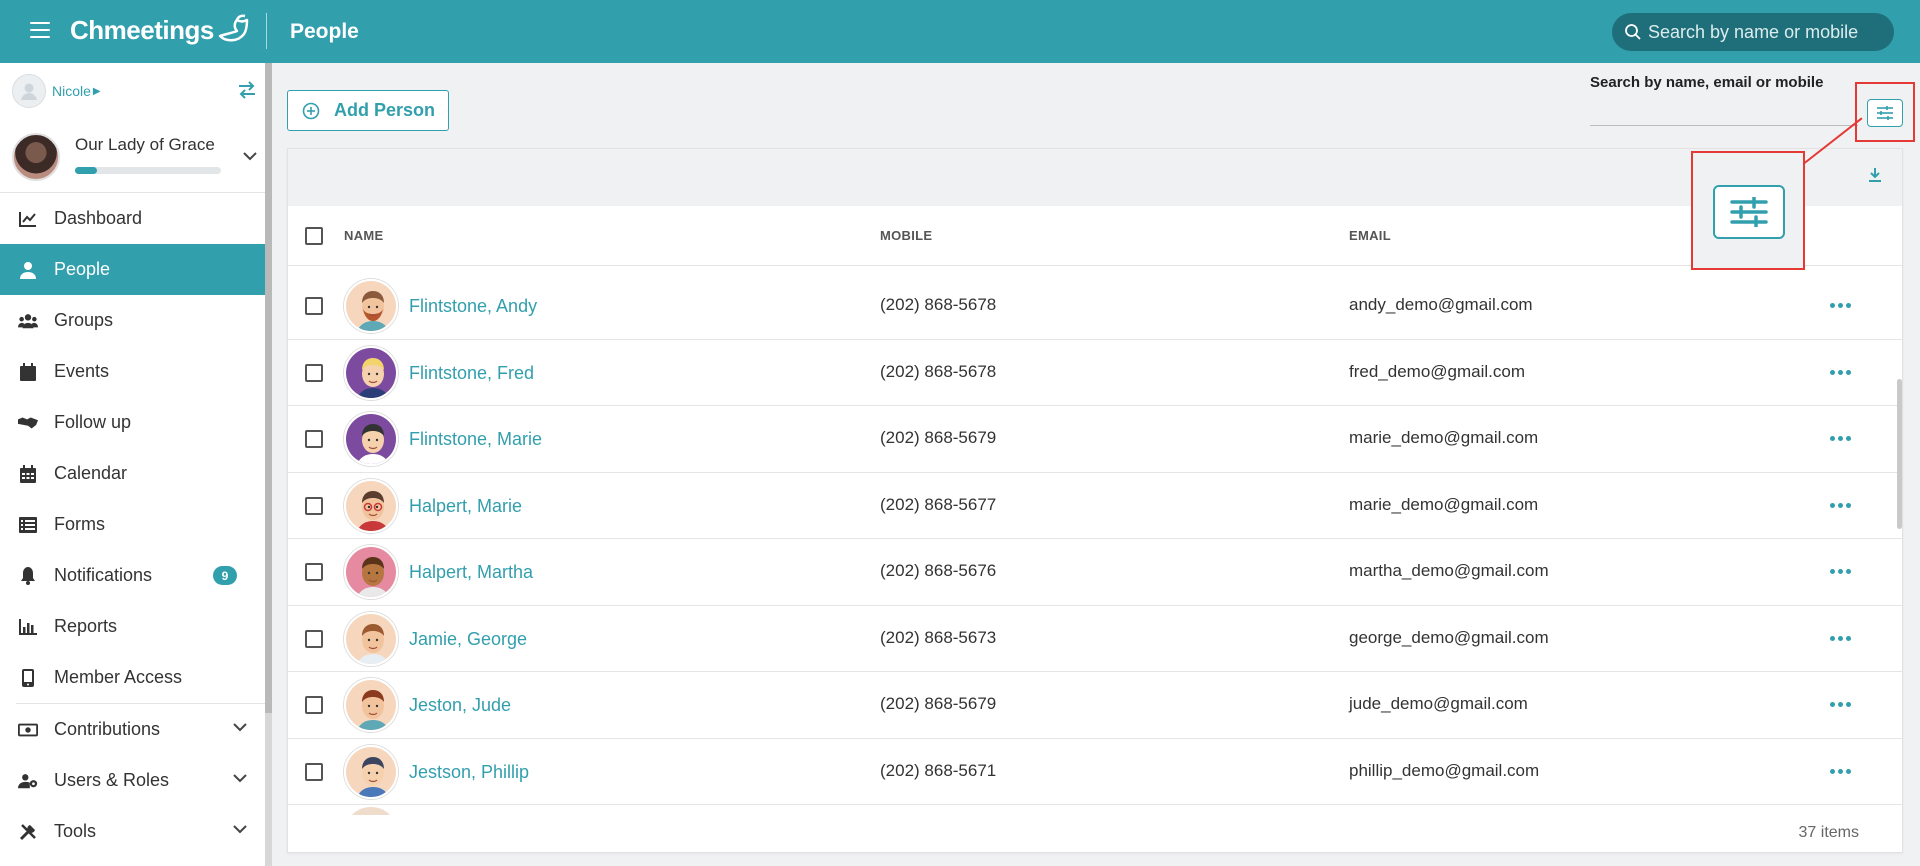 The width and height of the screenshot is (1920, 866). Describe the element at coordinates (363, 235) in the screenshot. I see `column-header-name: NAME` at that location.